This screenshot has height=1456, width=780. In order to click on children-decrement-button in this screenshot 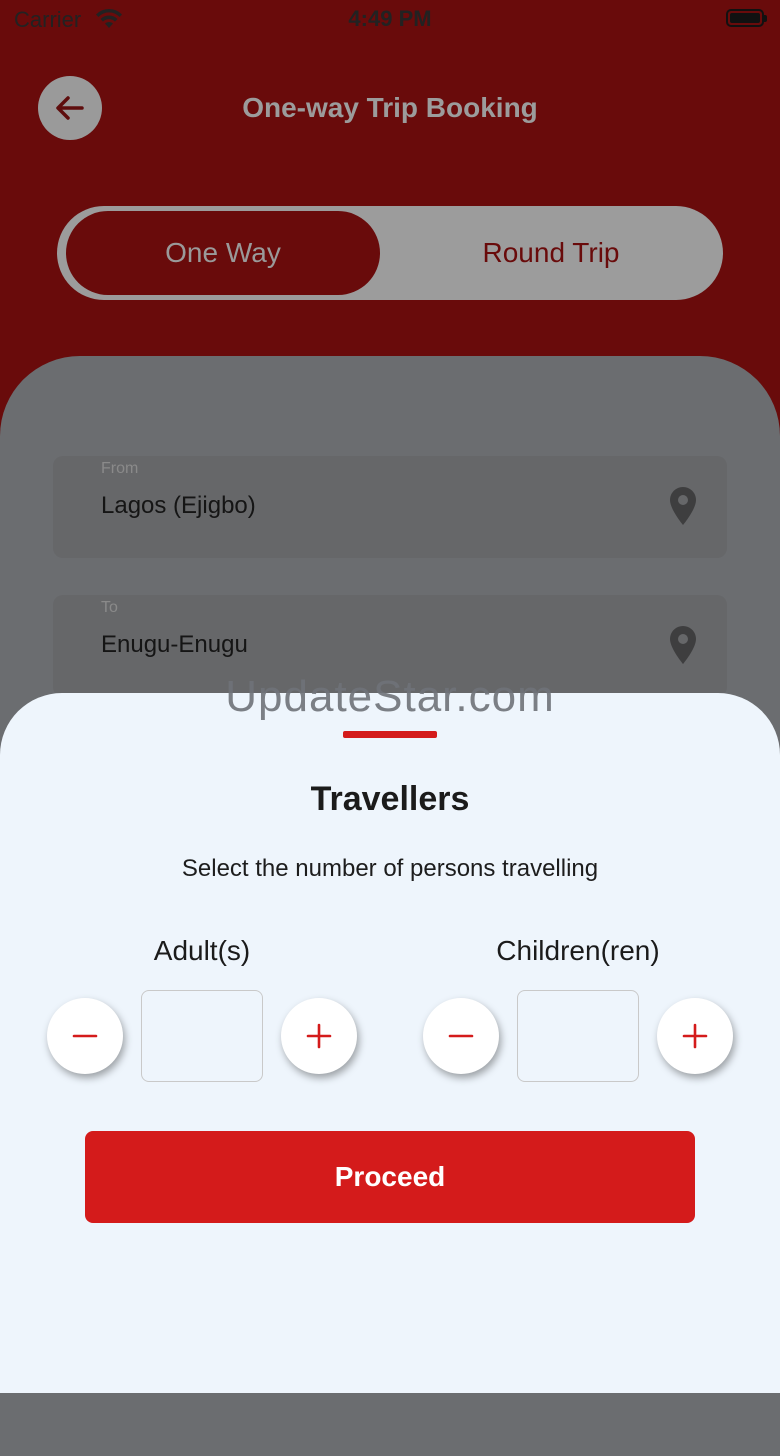, I will do `click(461, 1036)`.